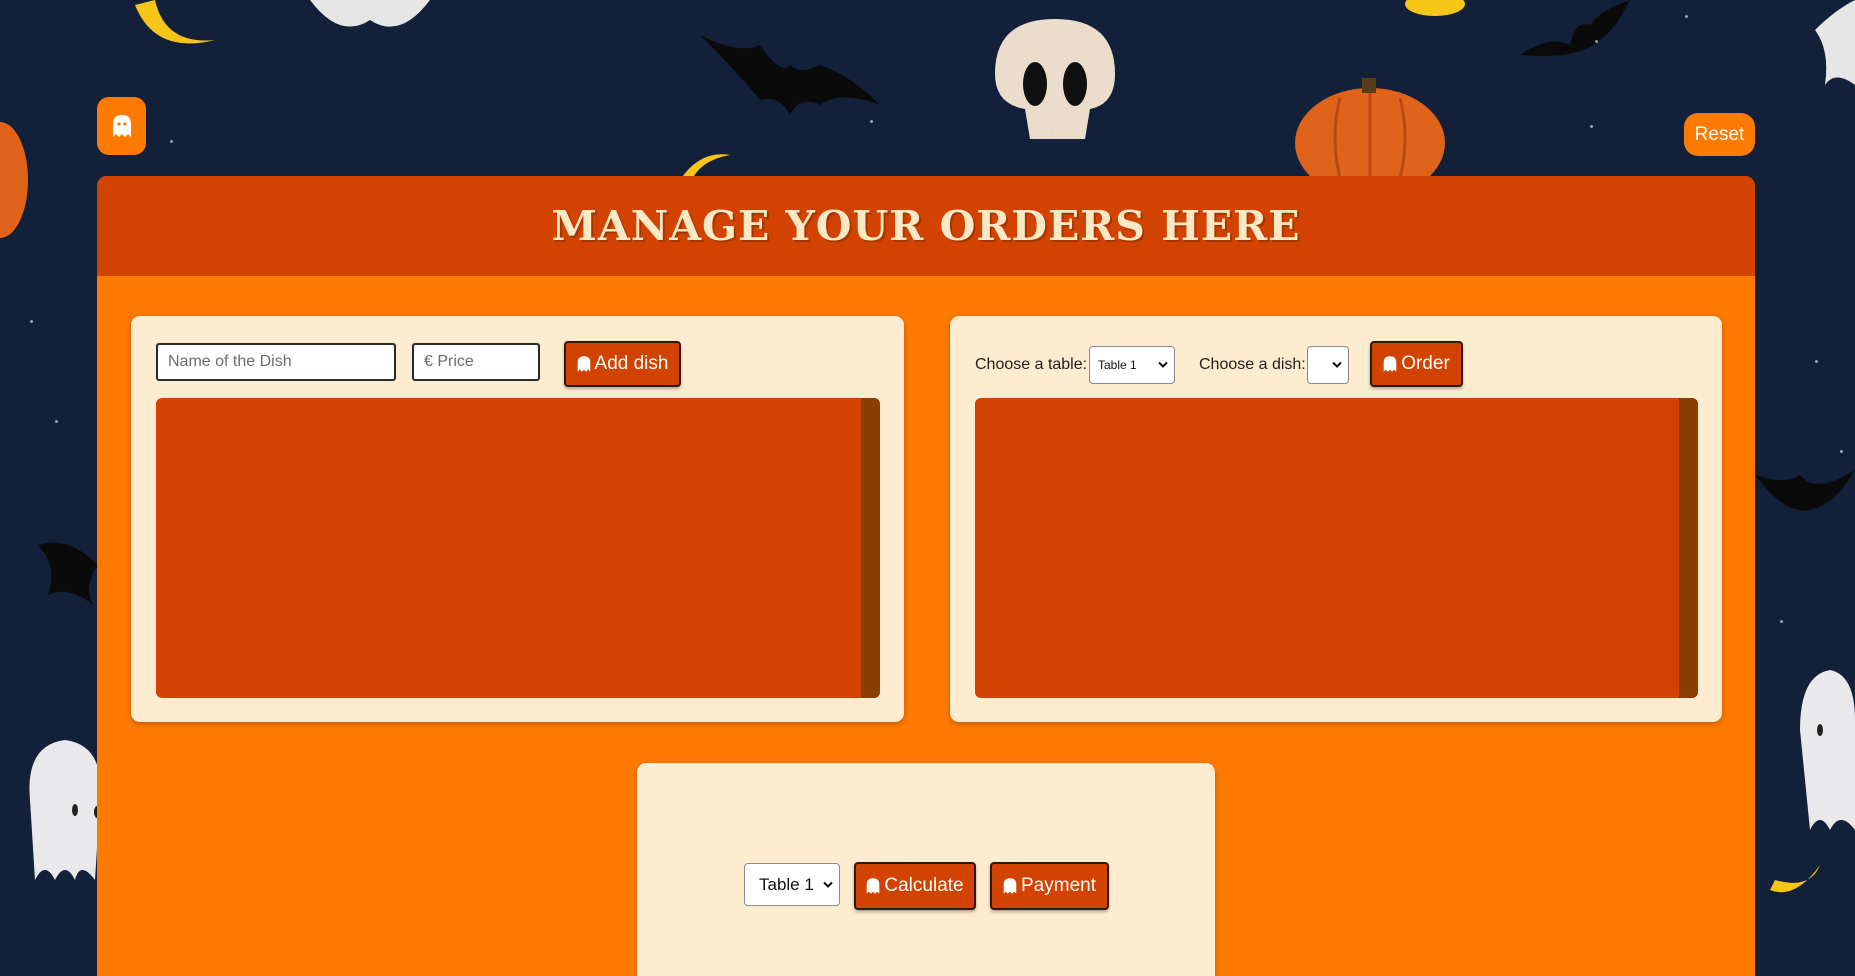 The image size is (1855, 976). I want to click on calculate-button: Calculate, so click(915, 886).